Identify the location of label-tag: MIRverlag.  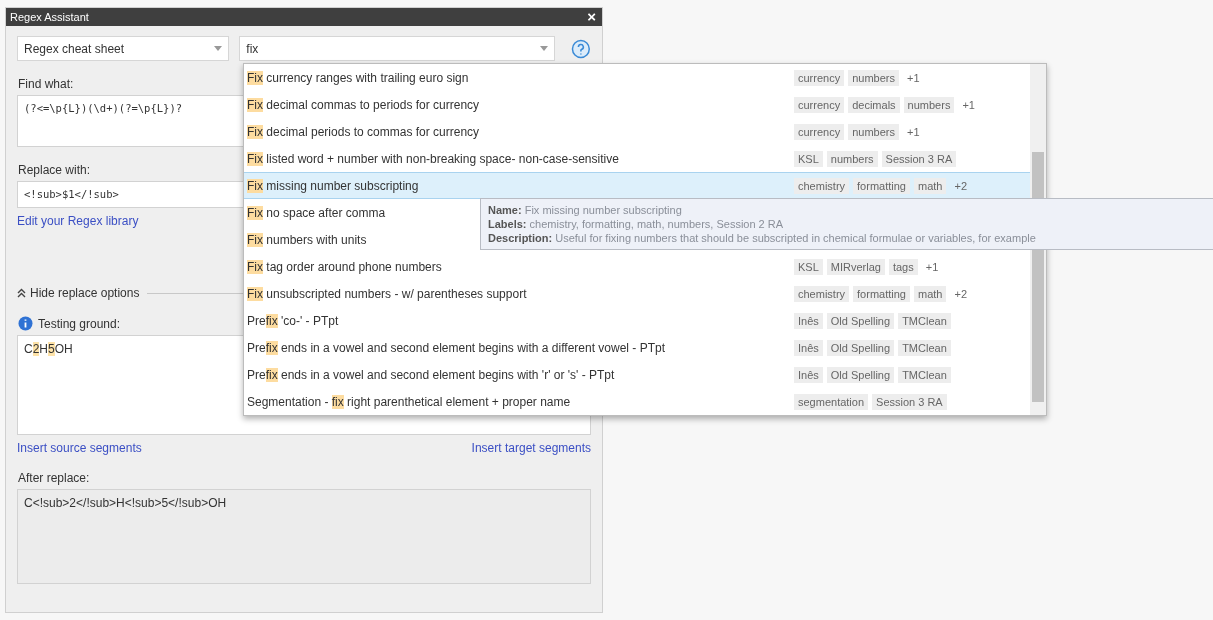
(855, 266).